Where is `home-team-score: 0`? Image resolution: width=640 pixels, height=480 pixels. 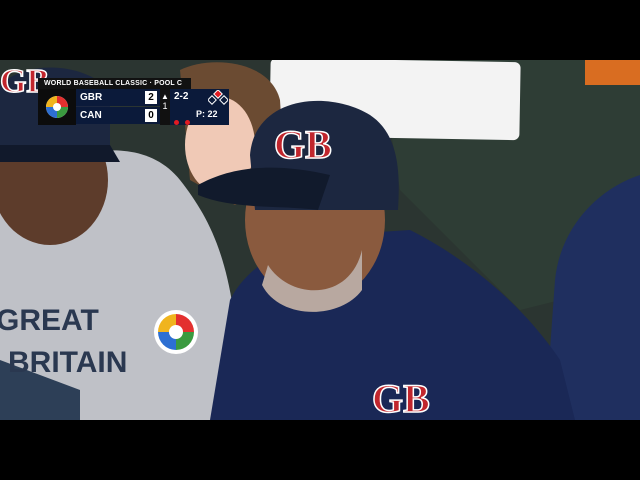
home-team-score: 0 is located at coordinates (151, 115).